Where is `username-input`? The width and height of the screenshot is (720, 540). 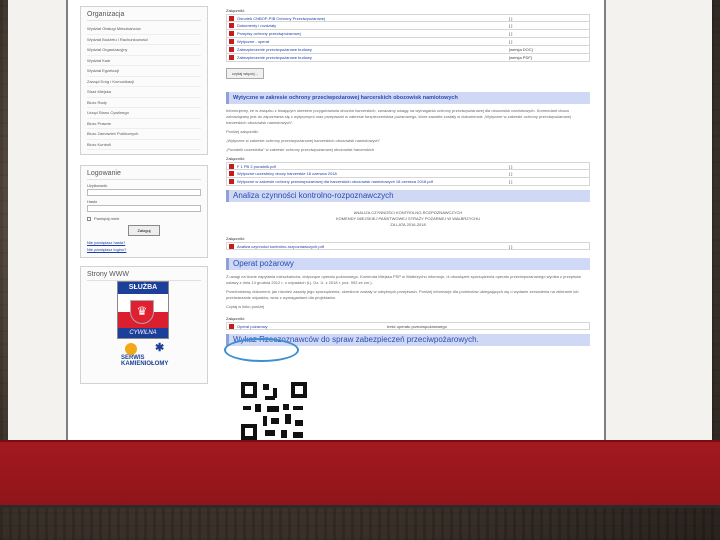 username-input is located at coordinates (144, 192).